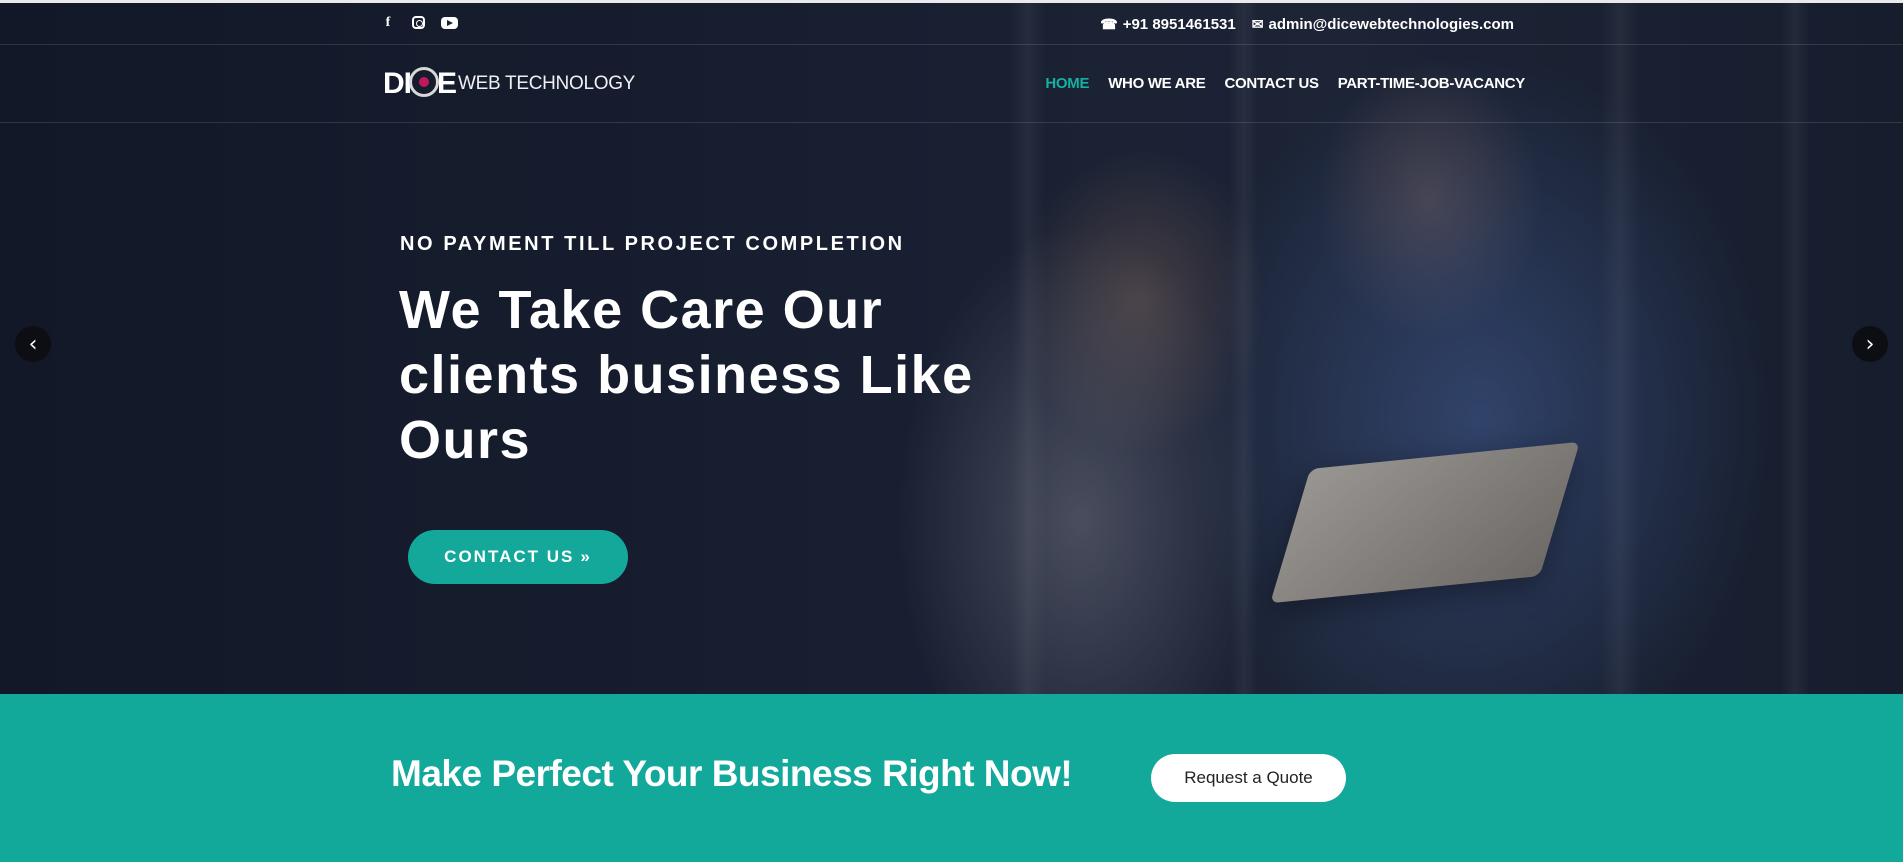 This screenshot has height=862, width=1903. What do you see at coordinates (1067, 83) in the screenshot?
I see `nav-item-home: HOME` at bounding box center [1067, 83].